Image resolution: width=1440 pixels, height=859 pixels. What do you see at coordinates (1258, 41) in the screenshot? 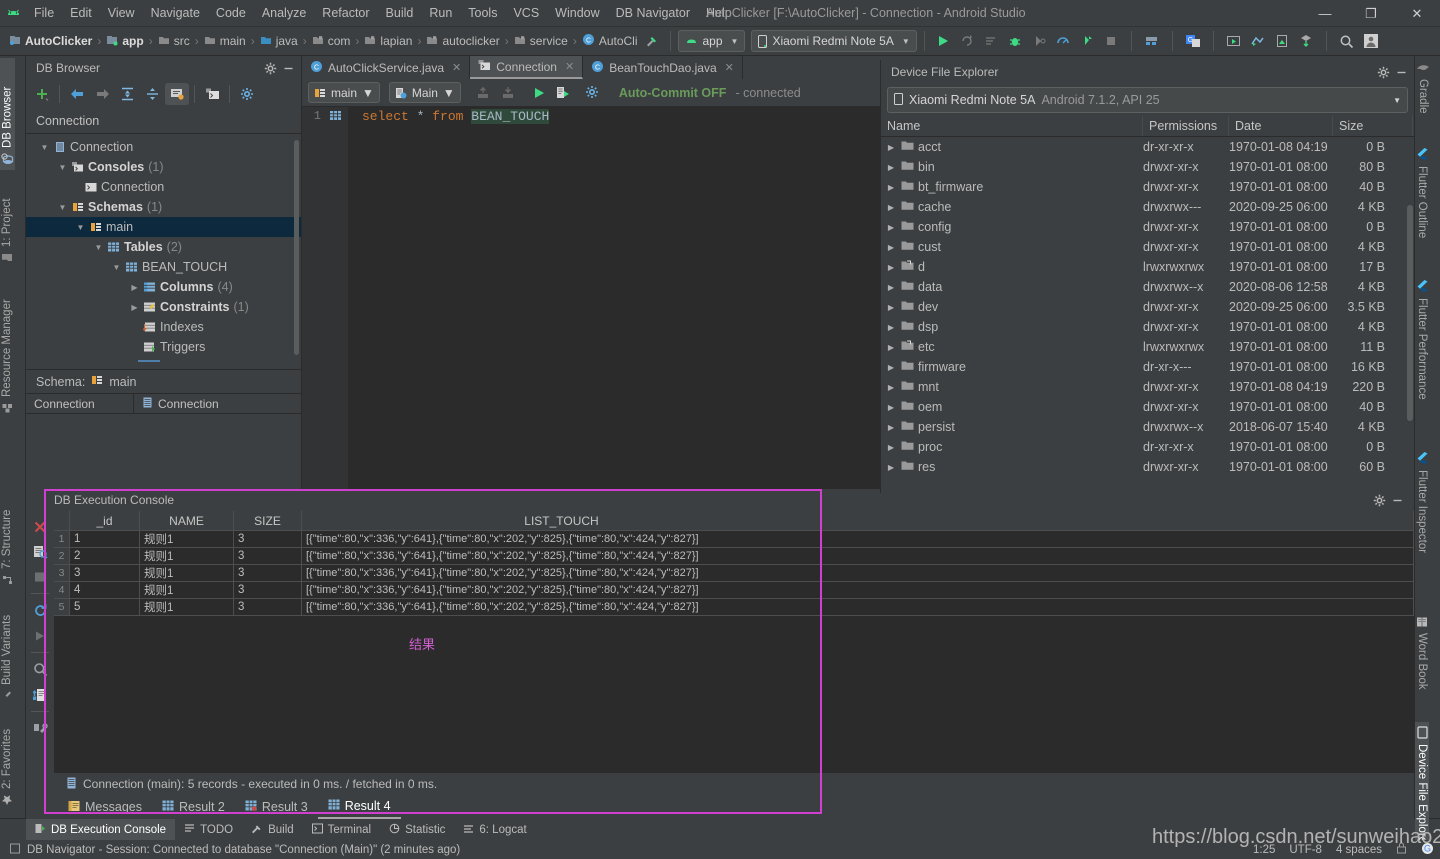
I see `sync-gradle-icon` at bounding box center [1258, 41].